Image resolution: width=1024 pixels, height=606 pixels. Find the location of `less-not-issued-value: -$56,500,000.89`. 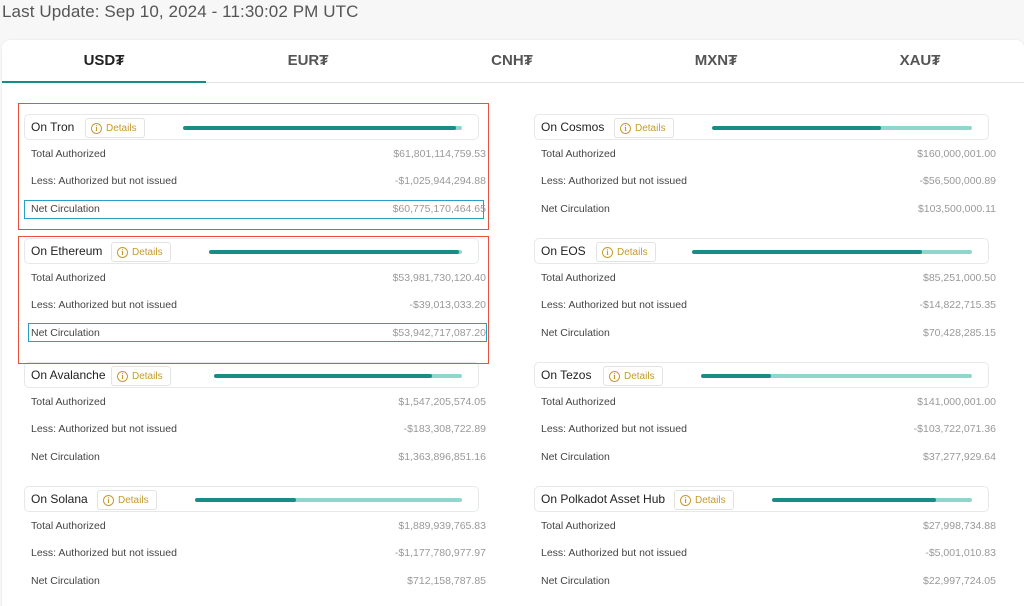

less-not-issued-value: -$56,500,000.89 is located at coordinates (957, 181).